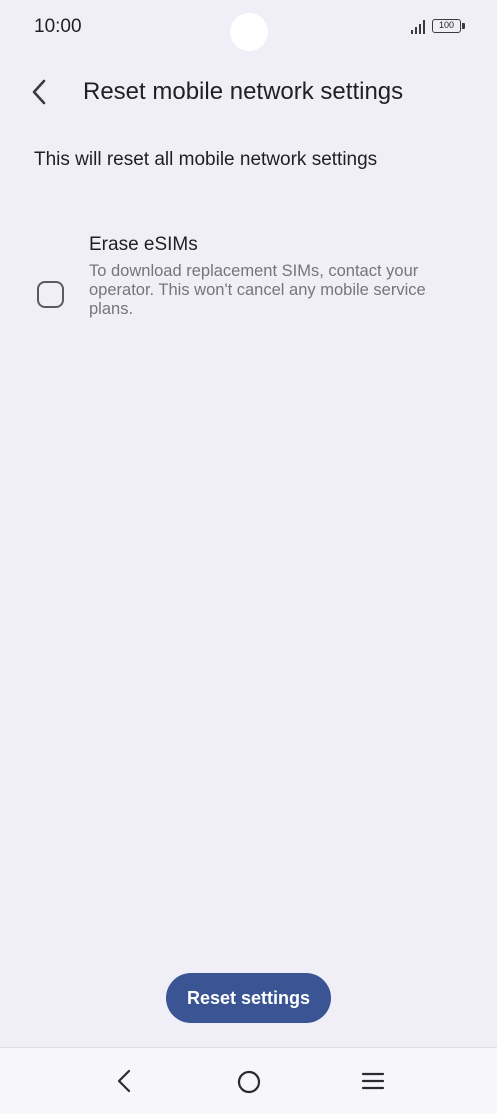  I want to click on signal-bars-icon, so click(418, 27).